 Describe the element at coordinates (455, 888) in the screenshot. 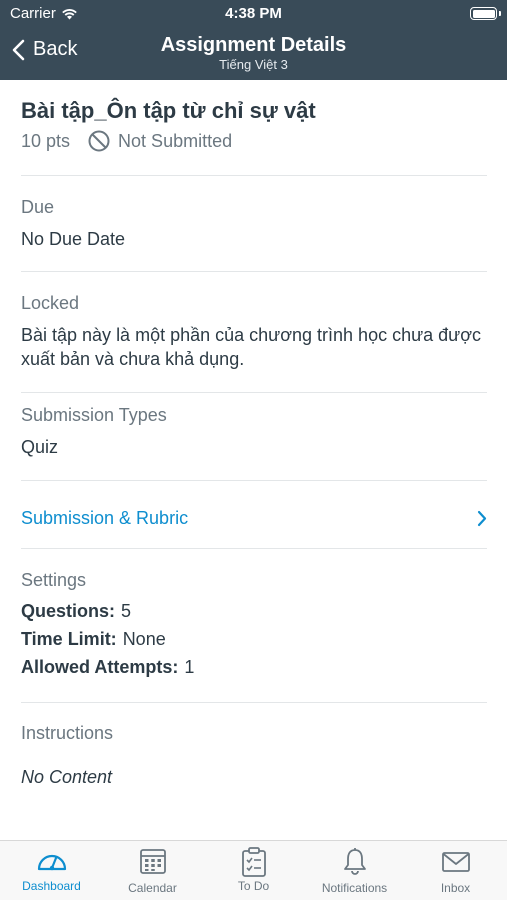

I see `tab-label: Inbox` at that location.